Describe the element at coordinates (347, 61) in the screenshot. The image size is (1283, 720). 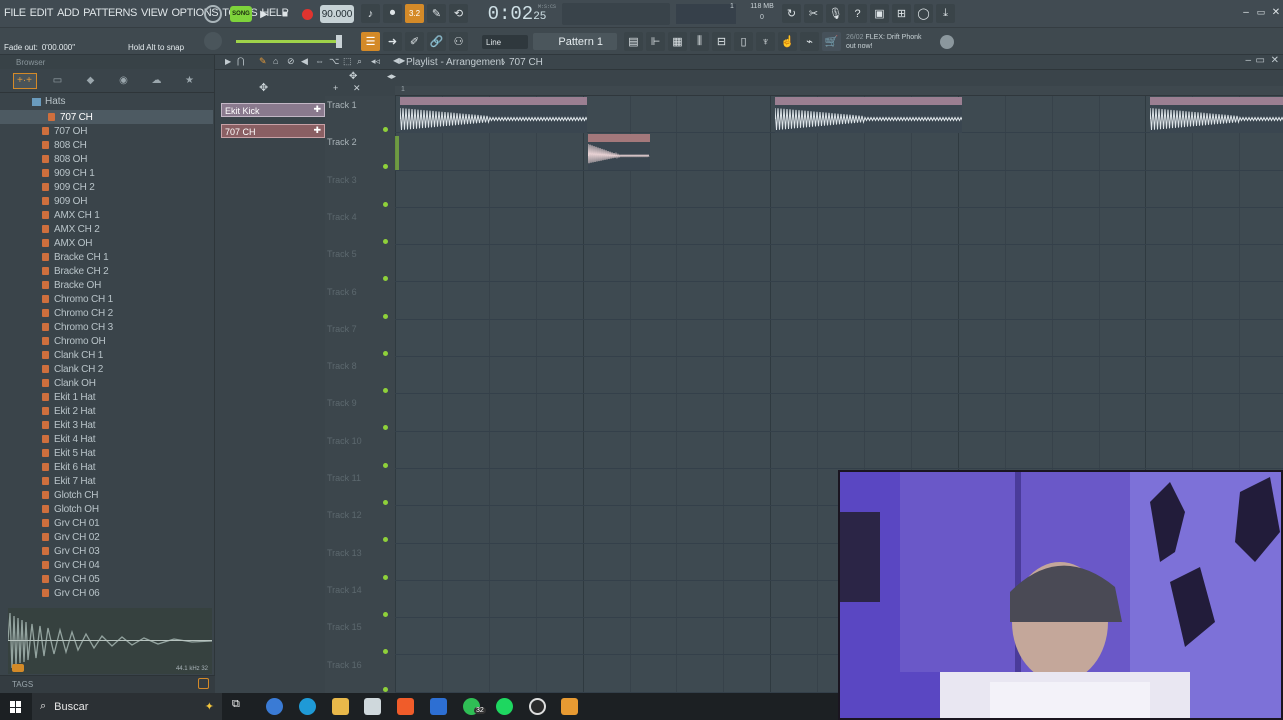
I see `select-tool-icon: ⬚` at that location.